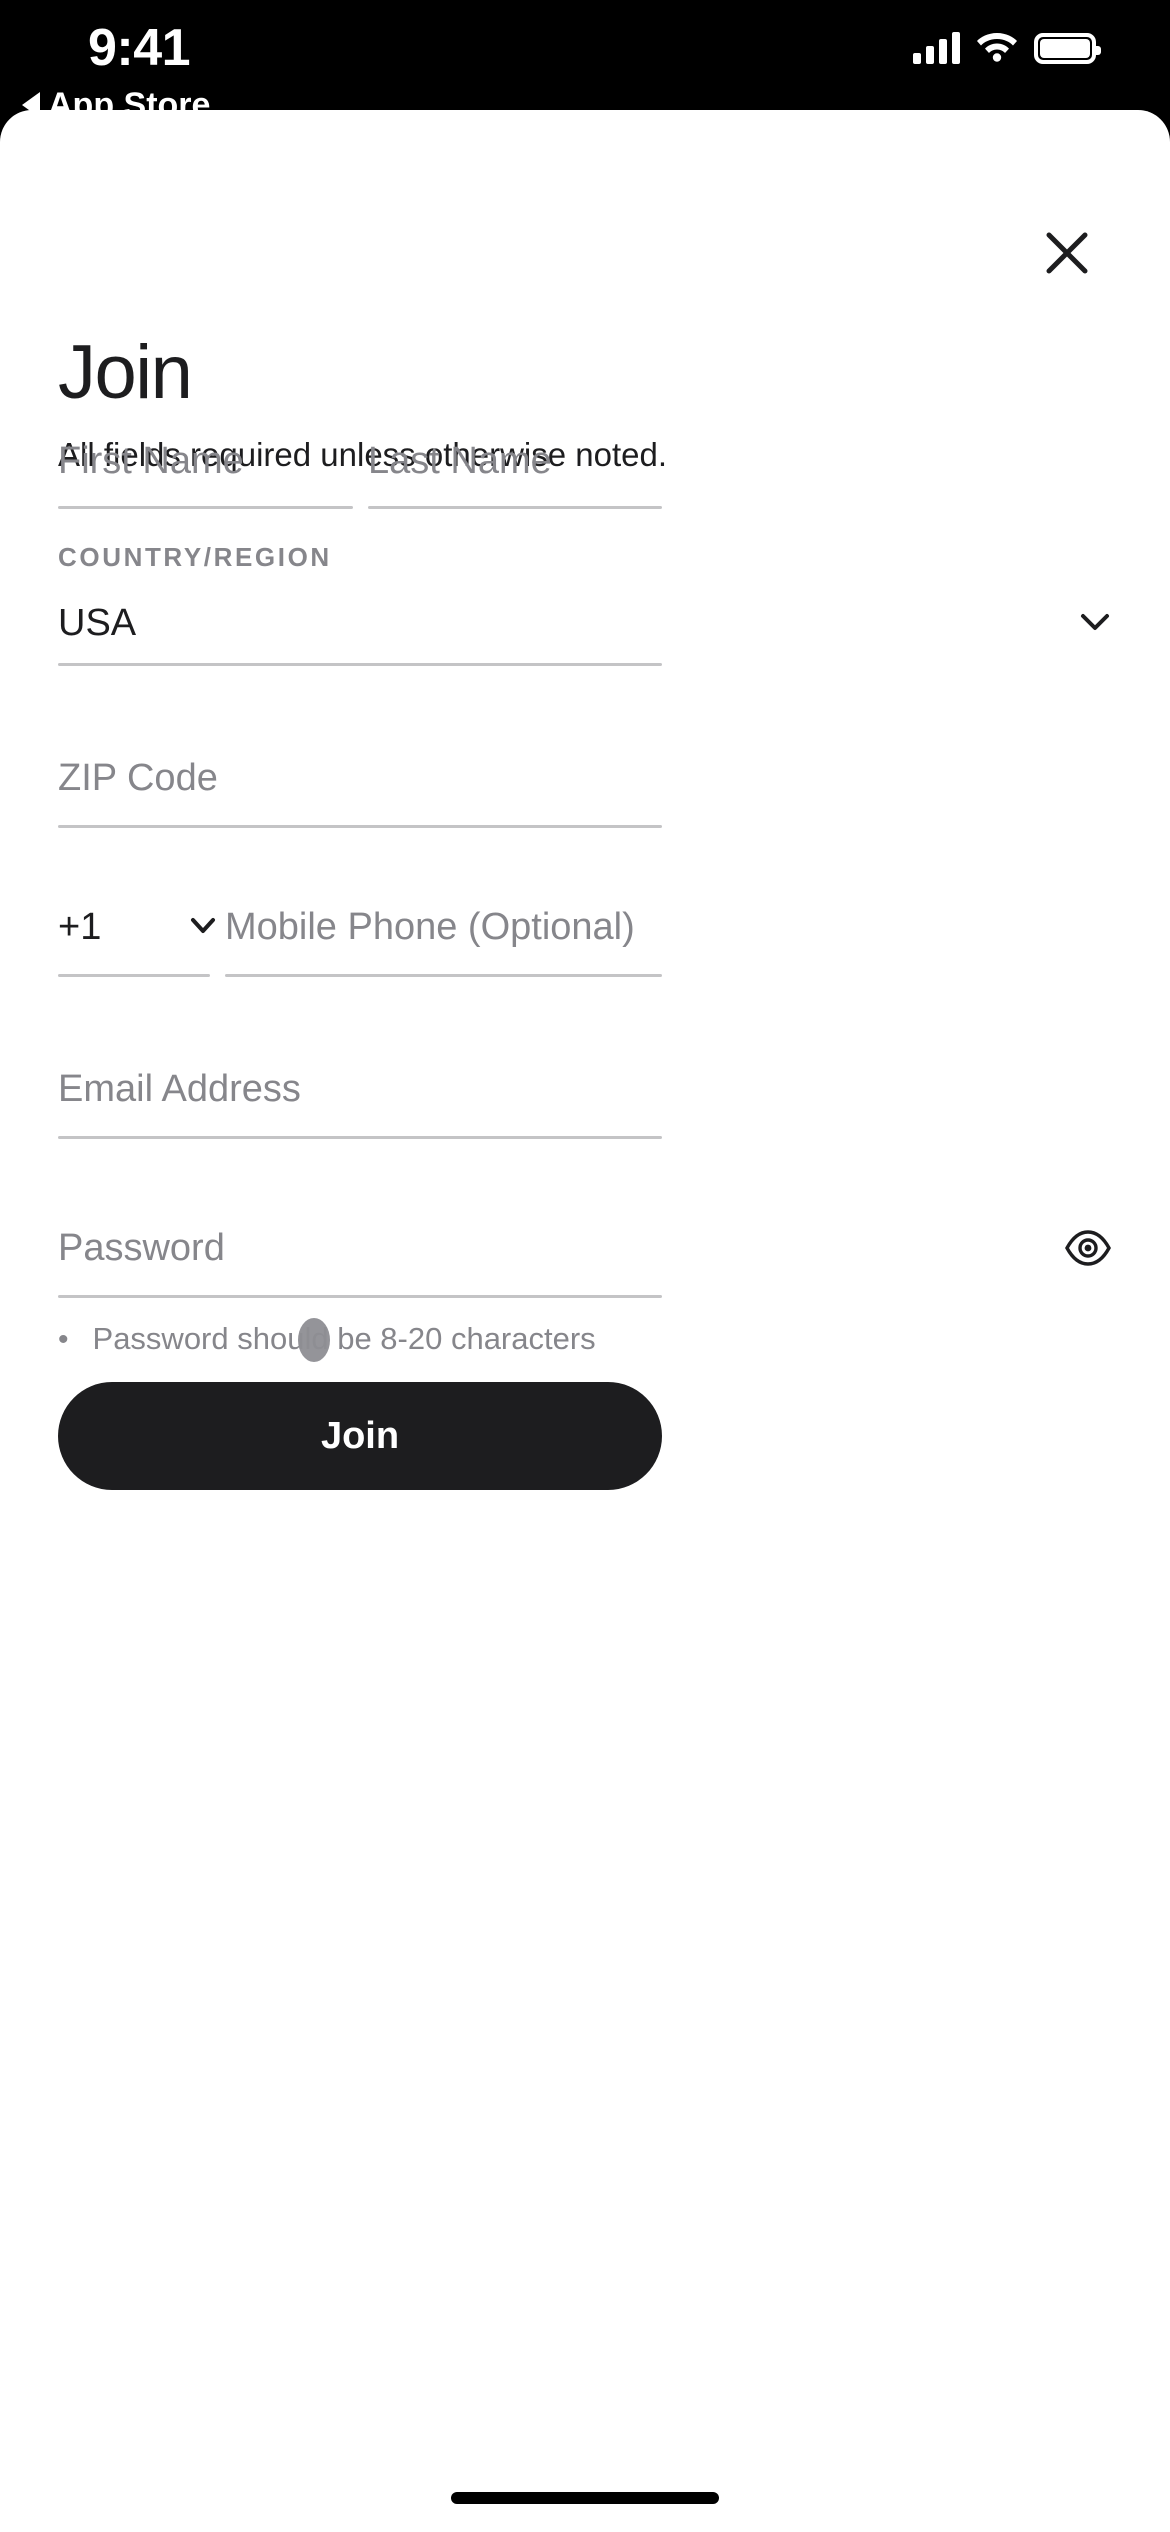 The height and width of the screenshot is (2532, 1170). I want to click on phone-country-code-select: +1, so click(79, 927).